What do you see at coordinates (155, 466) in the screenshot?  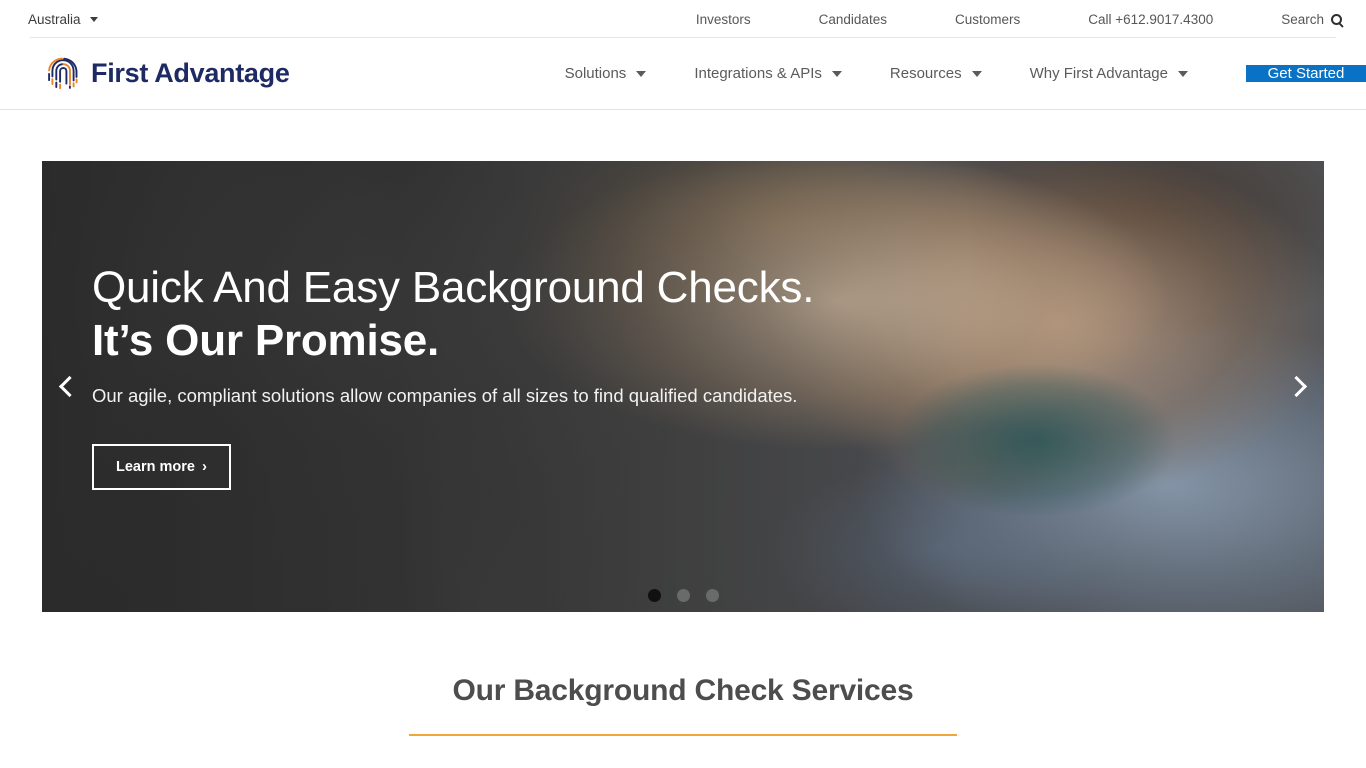 I see `learn-more-label: Learn more` at bounding box center [155, 466].